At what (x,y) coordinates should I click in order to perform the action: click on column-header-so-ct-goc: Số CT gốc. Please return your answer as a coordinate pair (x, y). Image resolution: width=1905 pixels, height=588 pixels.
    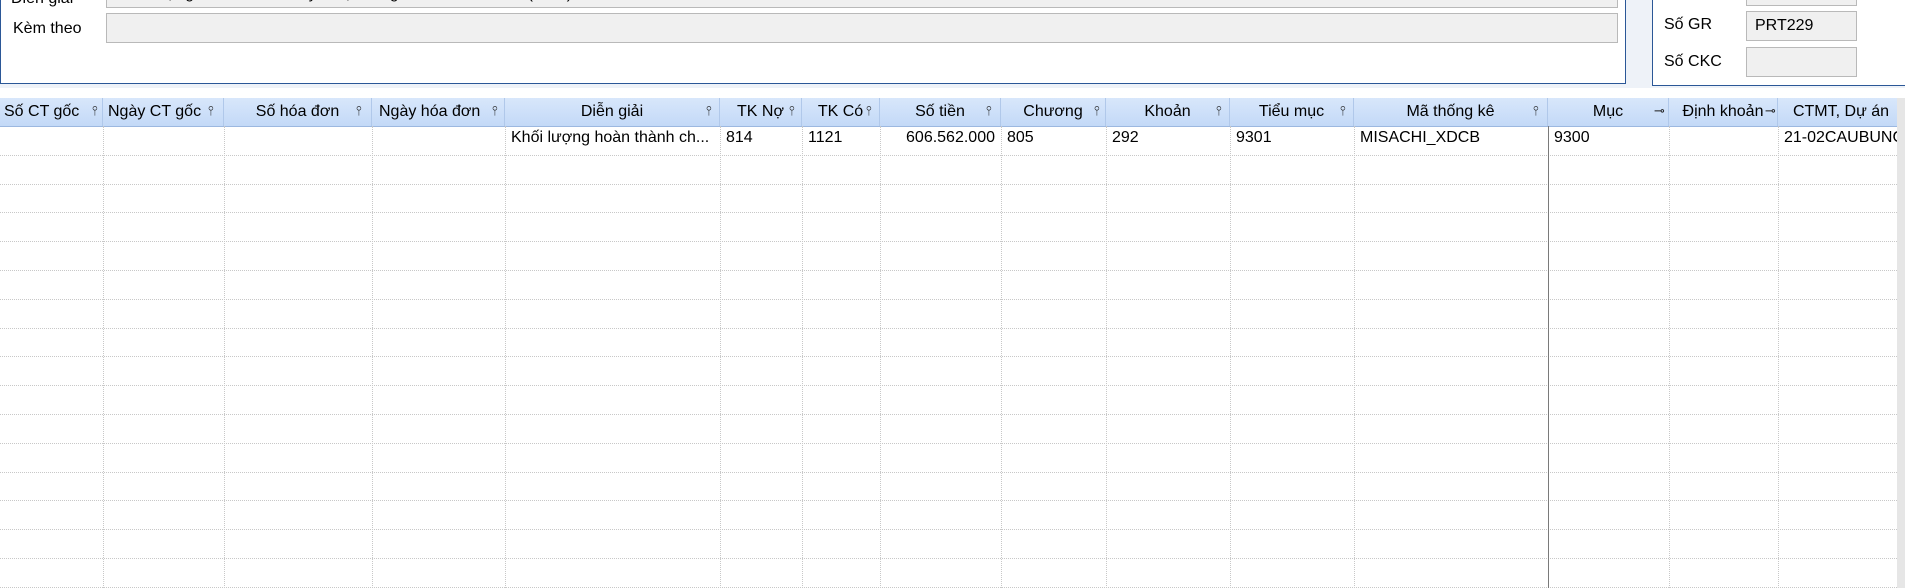
    Looking at the image, I should click on (51, 112).